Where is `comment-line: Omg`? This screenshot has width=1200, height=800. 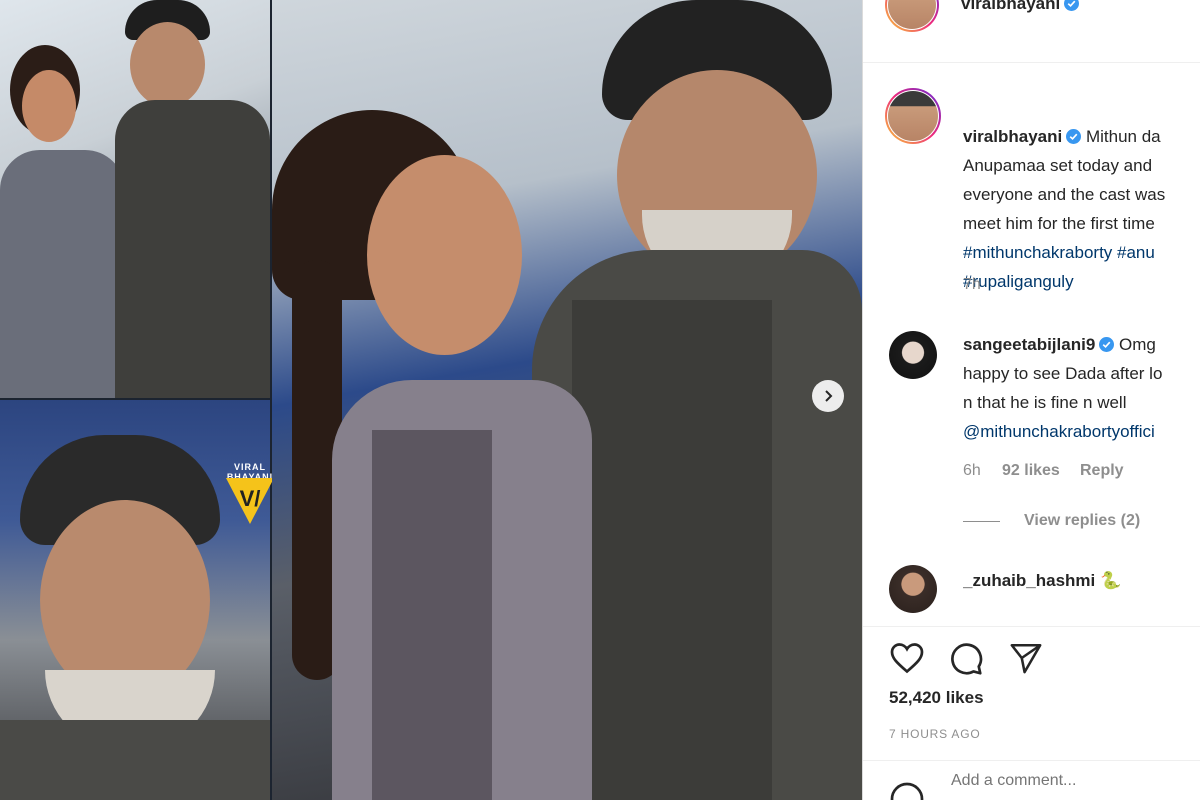
comment-line: Omg is located at coordinates (1137, 344).